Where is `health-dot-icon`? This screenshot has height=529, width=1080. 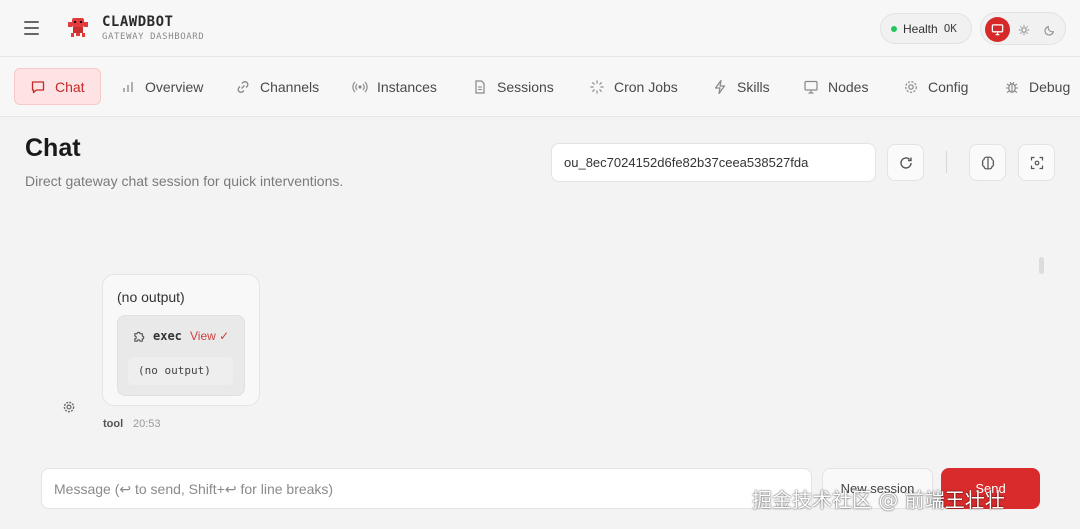 health-dot-icon is located at coordinates (894, 28).